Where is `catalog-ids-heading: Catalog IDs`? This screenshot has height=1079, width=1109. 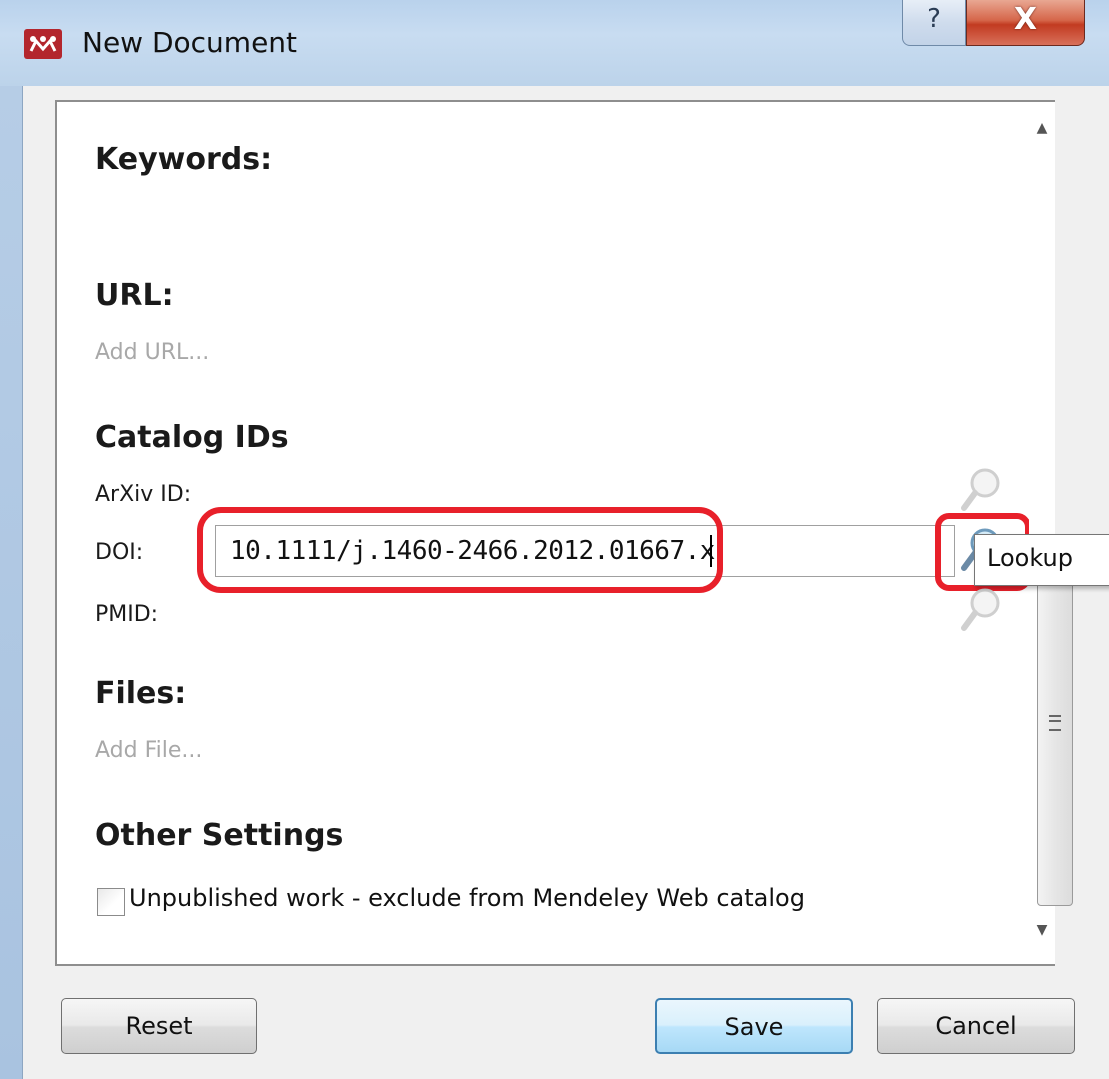 catalog-ids-heading: Catalog IDs is located at coordinates (192, 437).